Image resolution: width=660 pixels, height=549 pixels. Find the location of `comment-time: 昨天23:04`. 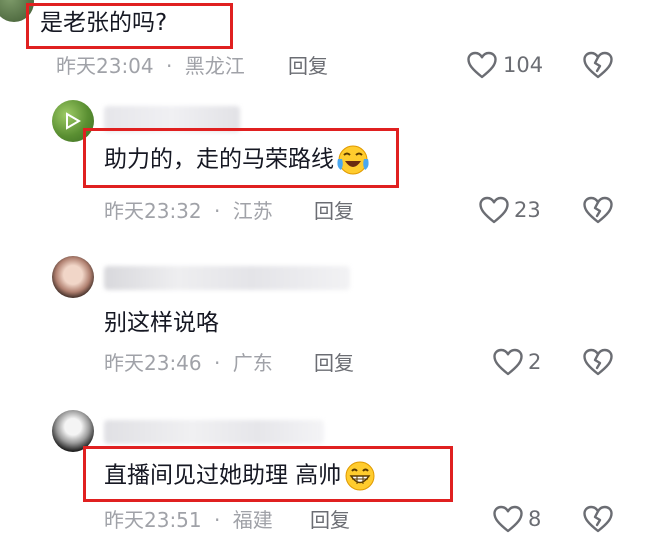

comment-time: 昨天23:04 is located at coordinates (105, 66).